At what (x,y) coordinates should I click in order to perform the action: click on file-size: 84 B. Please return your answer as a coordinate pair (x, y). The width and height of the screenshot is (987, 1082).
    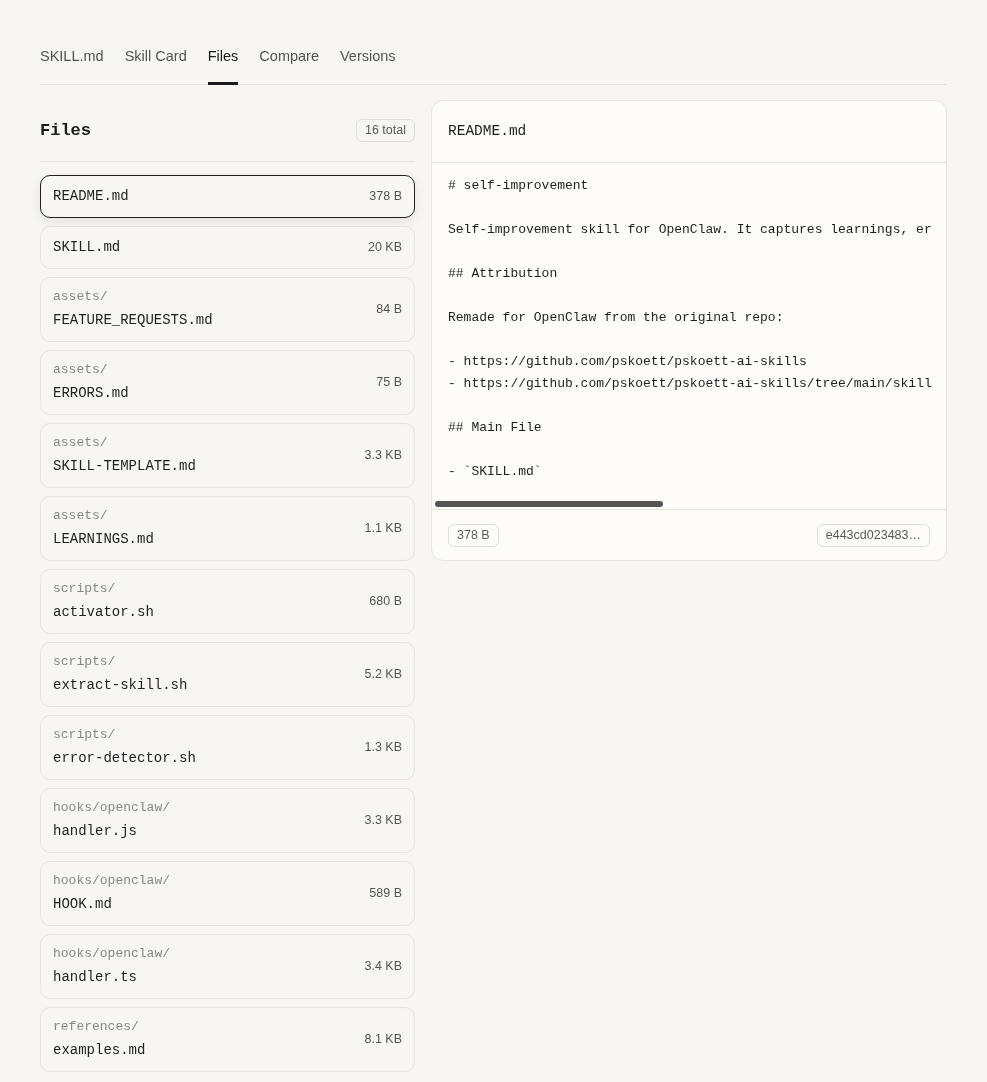
    Looking at the image, I should click on (389, 310).